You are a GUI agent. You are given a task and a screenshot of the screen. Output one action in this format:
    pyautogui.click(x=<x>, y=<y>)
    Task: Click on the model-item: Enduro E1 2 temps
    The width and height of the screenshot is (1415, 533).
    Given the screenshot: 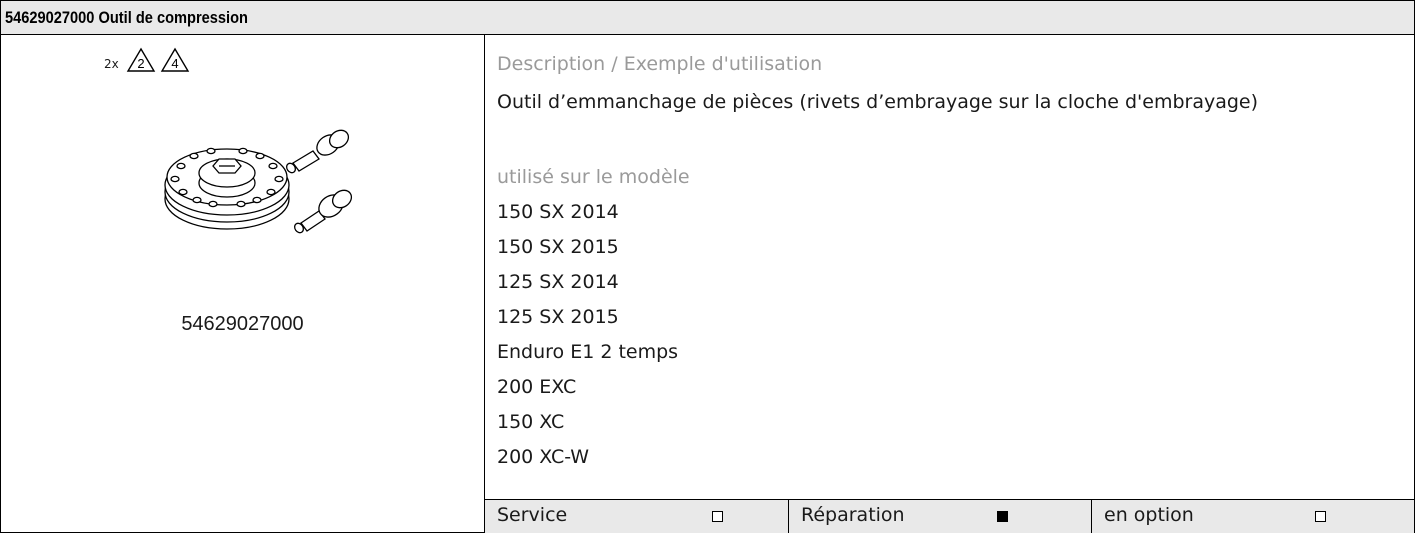 What is the action you would take?
    pyautogui.click(x=588, y=352)
    